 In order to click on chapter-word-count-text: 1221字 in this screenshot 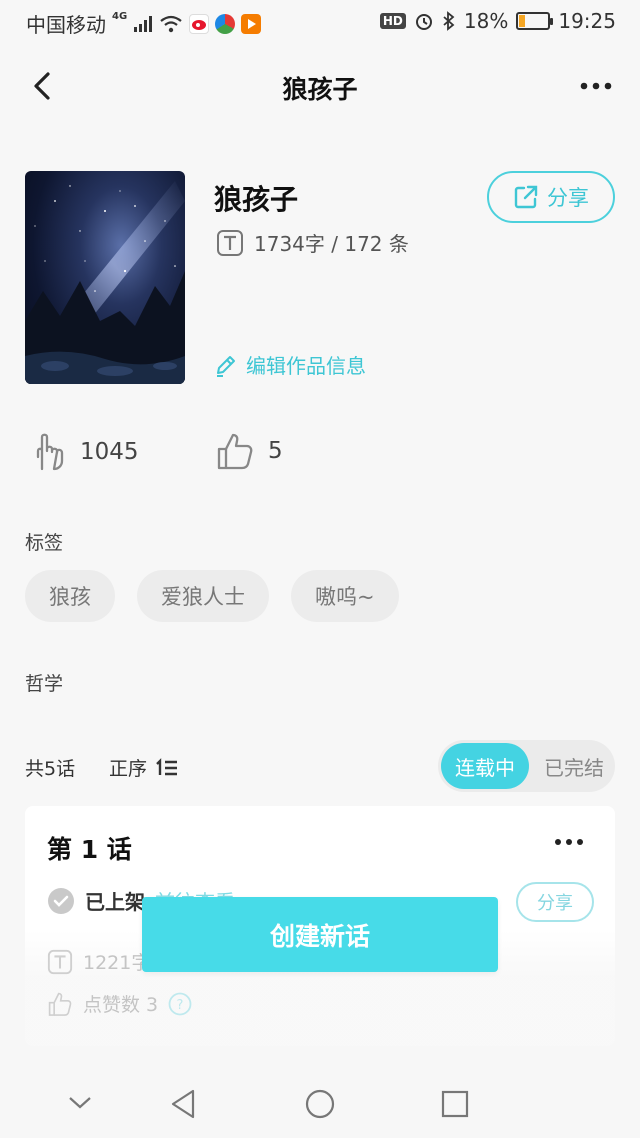, I will do `click(117, 963)`.